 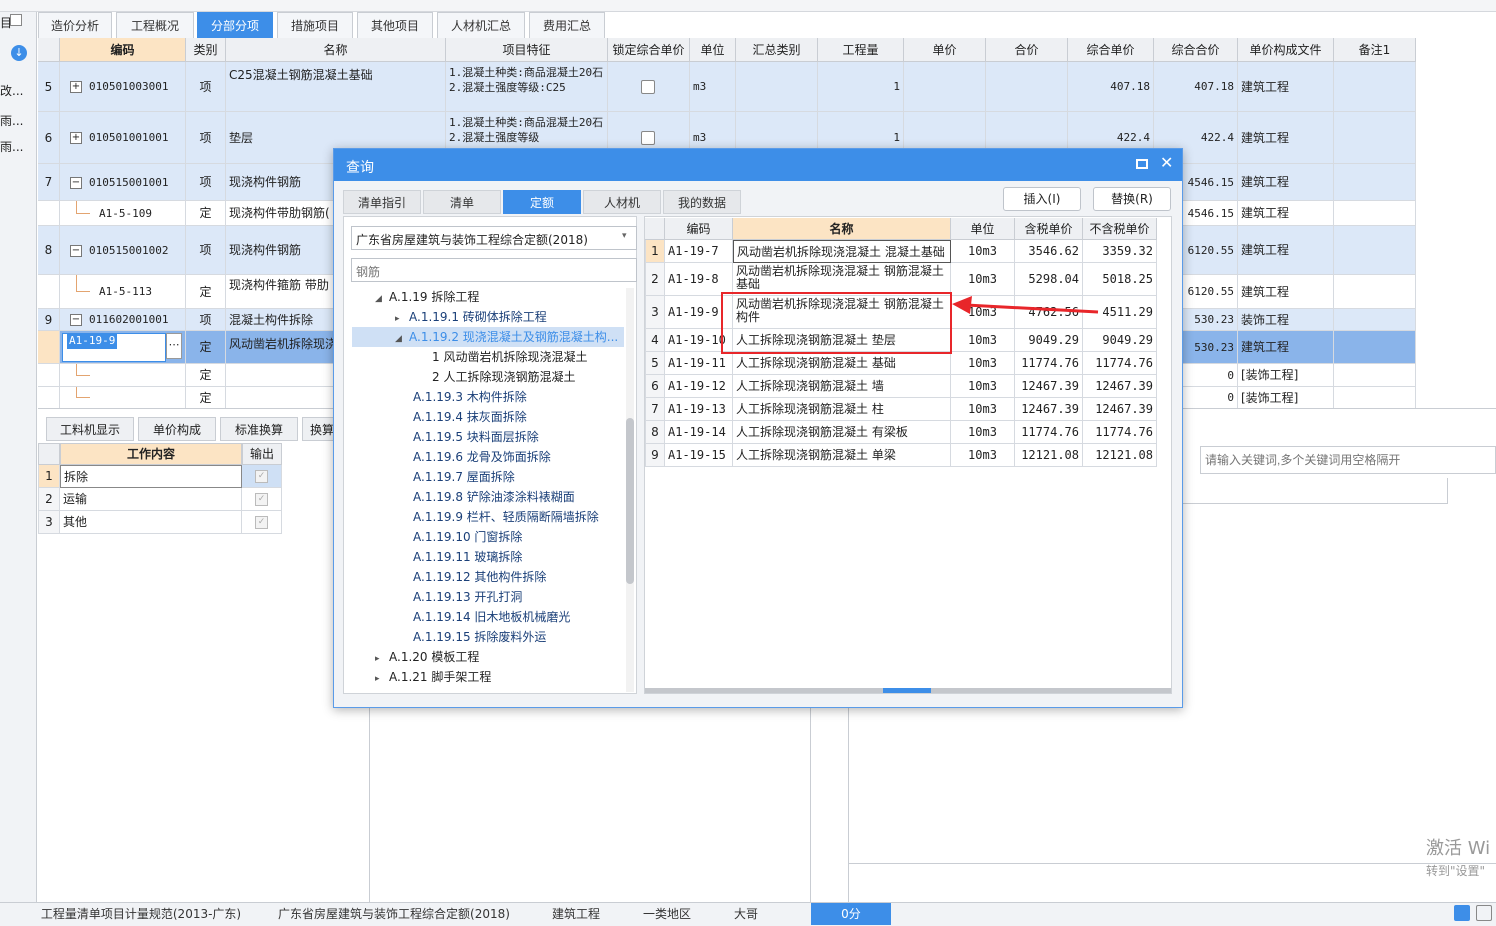 I want to click on insert-button: 插入(I), so click(x=1042, y=199).